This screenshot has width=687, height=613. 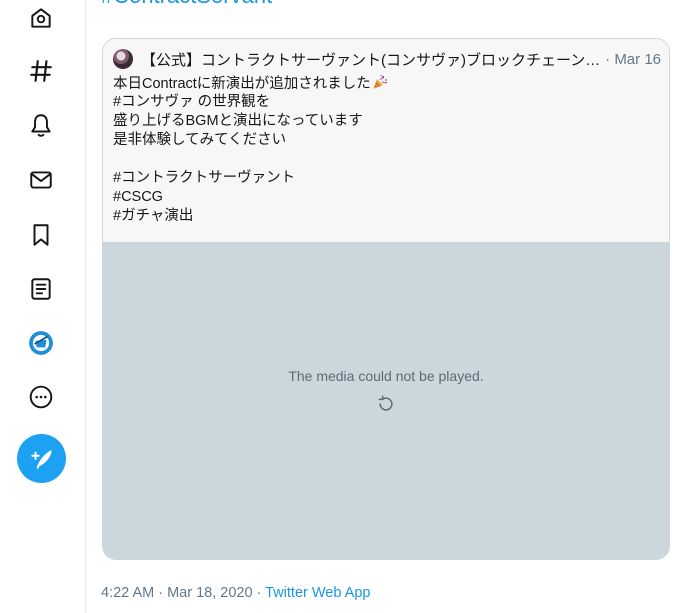 What do you see at coordinates (153, 216) in the screenshot?
I see `tweet-text-line: #ガチャ演出` at bounding box center [153, 216].